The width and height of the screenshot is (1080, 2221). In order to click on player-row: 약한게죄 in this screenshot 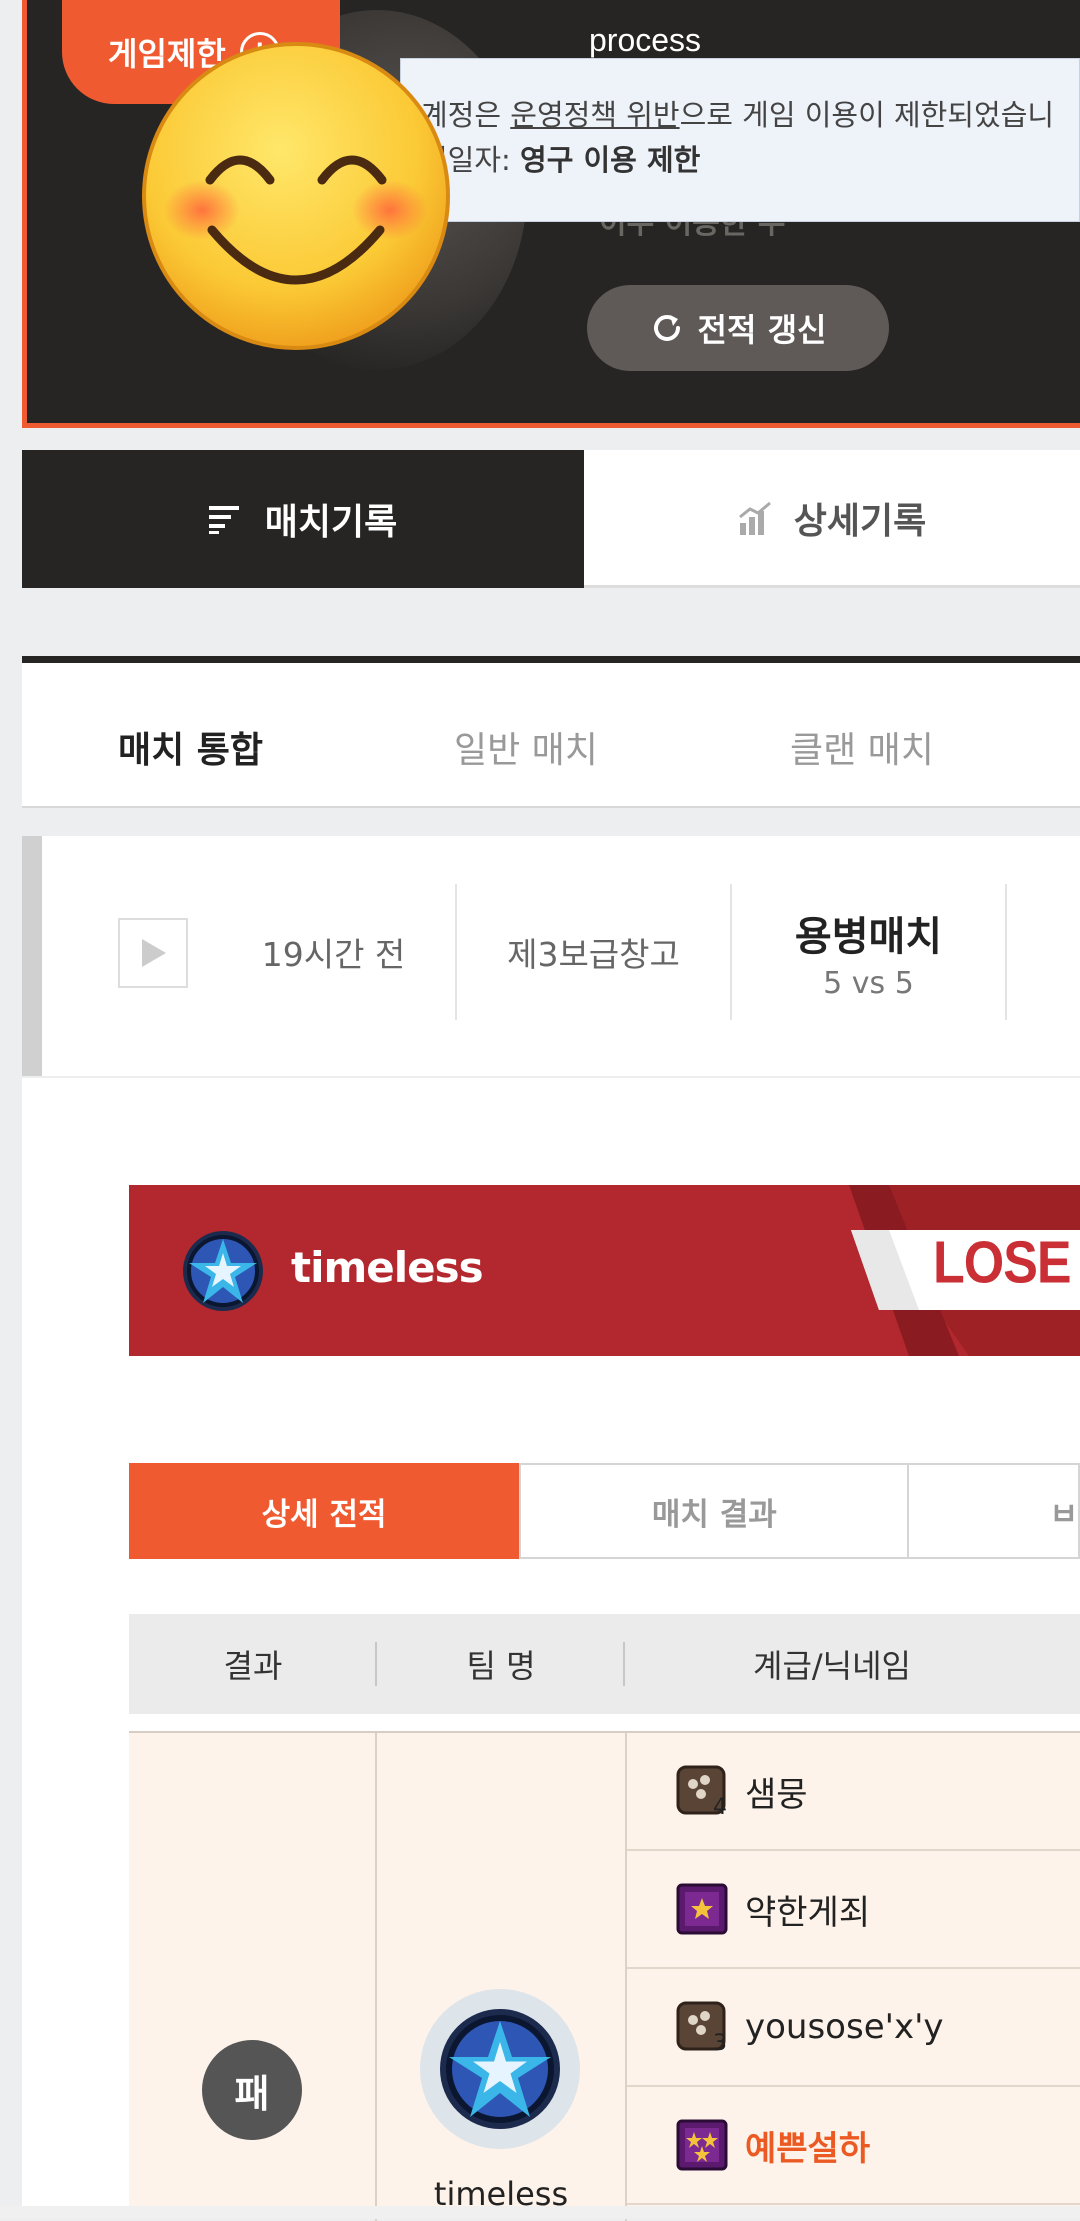, I will do `click(853, 1910)`.